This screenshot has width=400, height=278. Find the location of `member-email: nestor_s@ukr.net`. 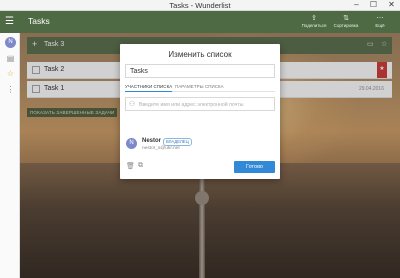

member-email: nestor_s@ukr.net is located at coordinates (161, 148).